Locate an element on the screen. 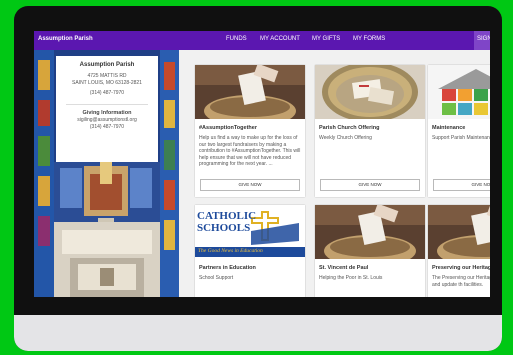  parish-address-line2: SAINT LOUIS, MO 63128-2821 is located at coordinates (107, 83).